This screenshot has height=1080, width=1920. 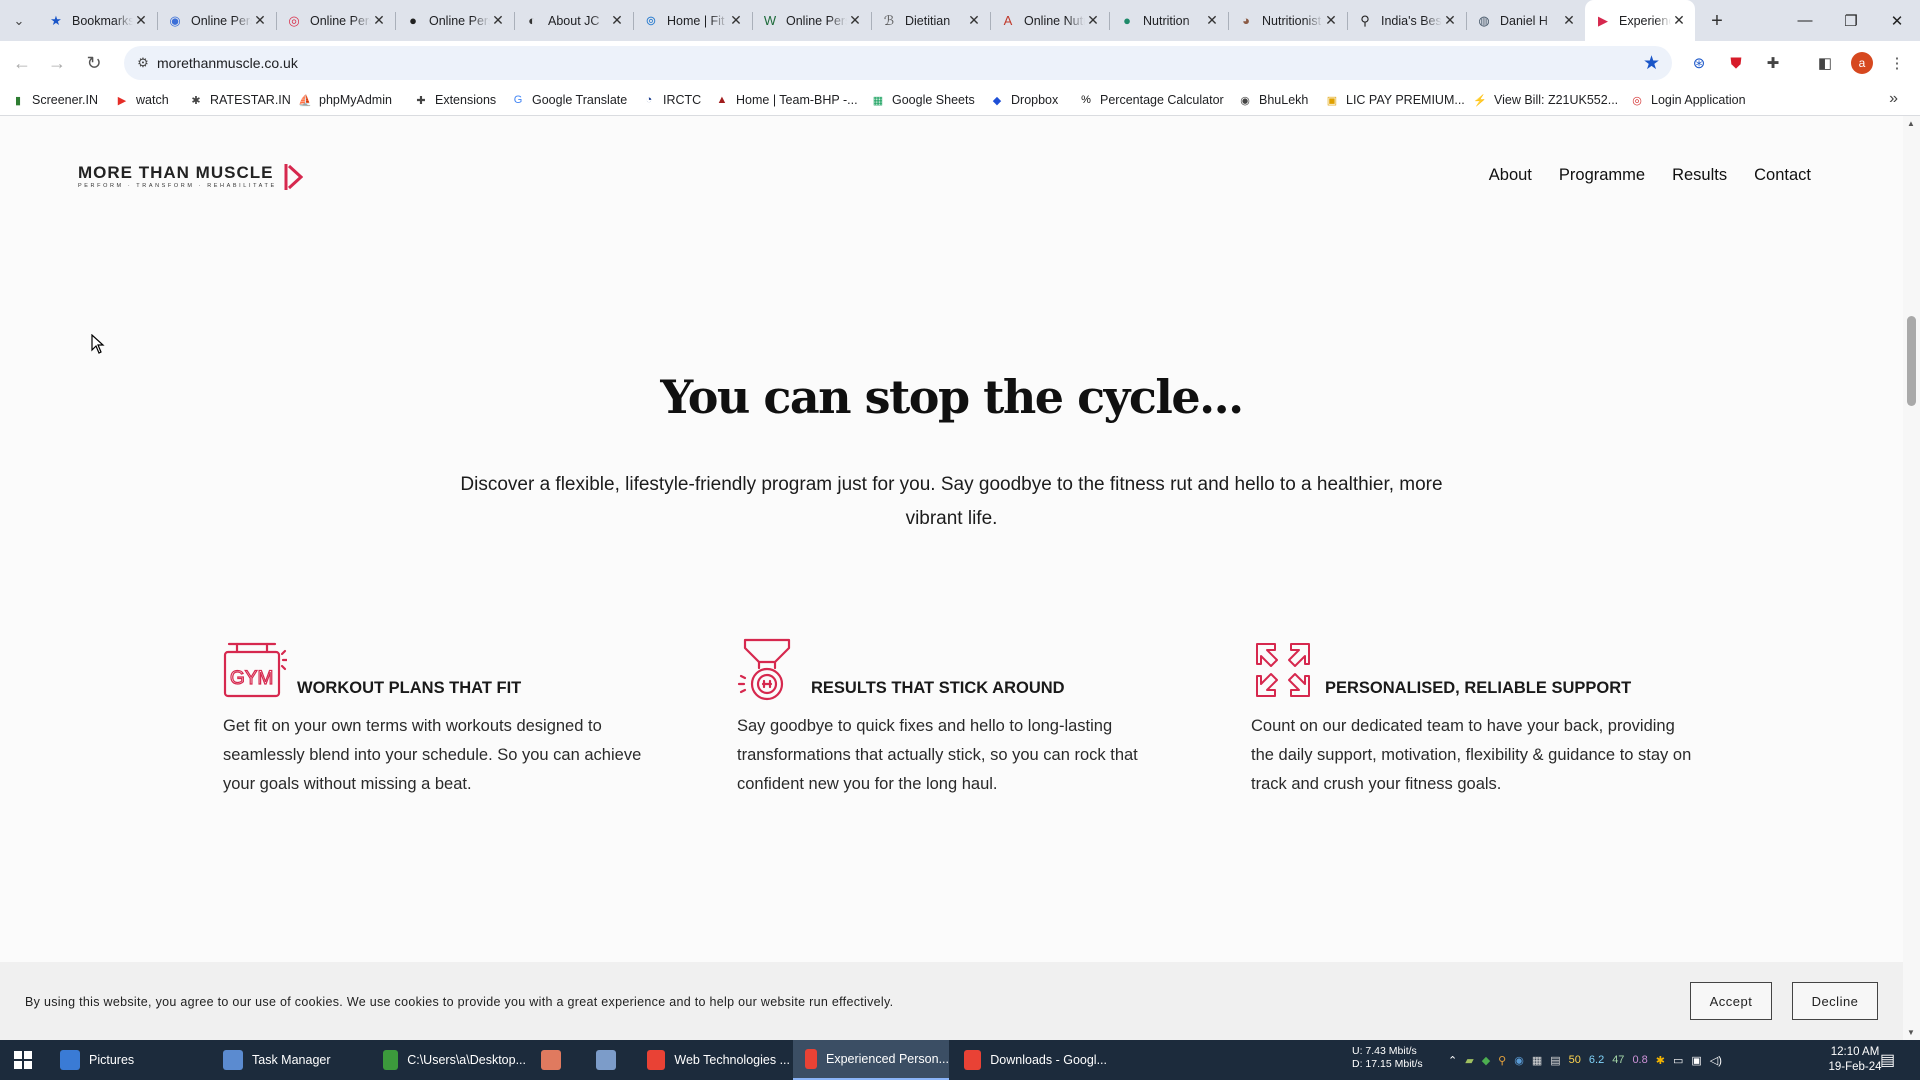 What do you see at coordinates (22, 63) in the screenshot?
I see `back-icon: ←` at bounding box center [22, 63].